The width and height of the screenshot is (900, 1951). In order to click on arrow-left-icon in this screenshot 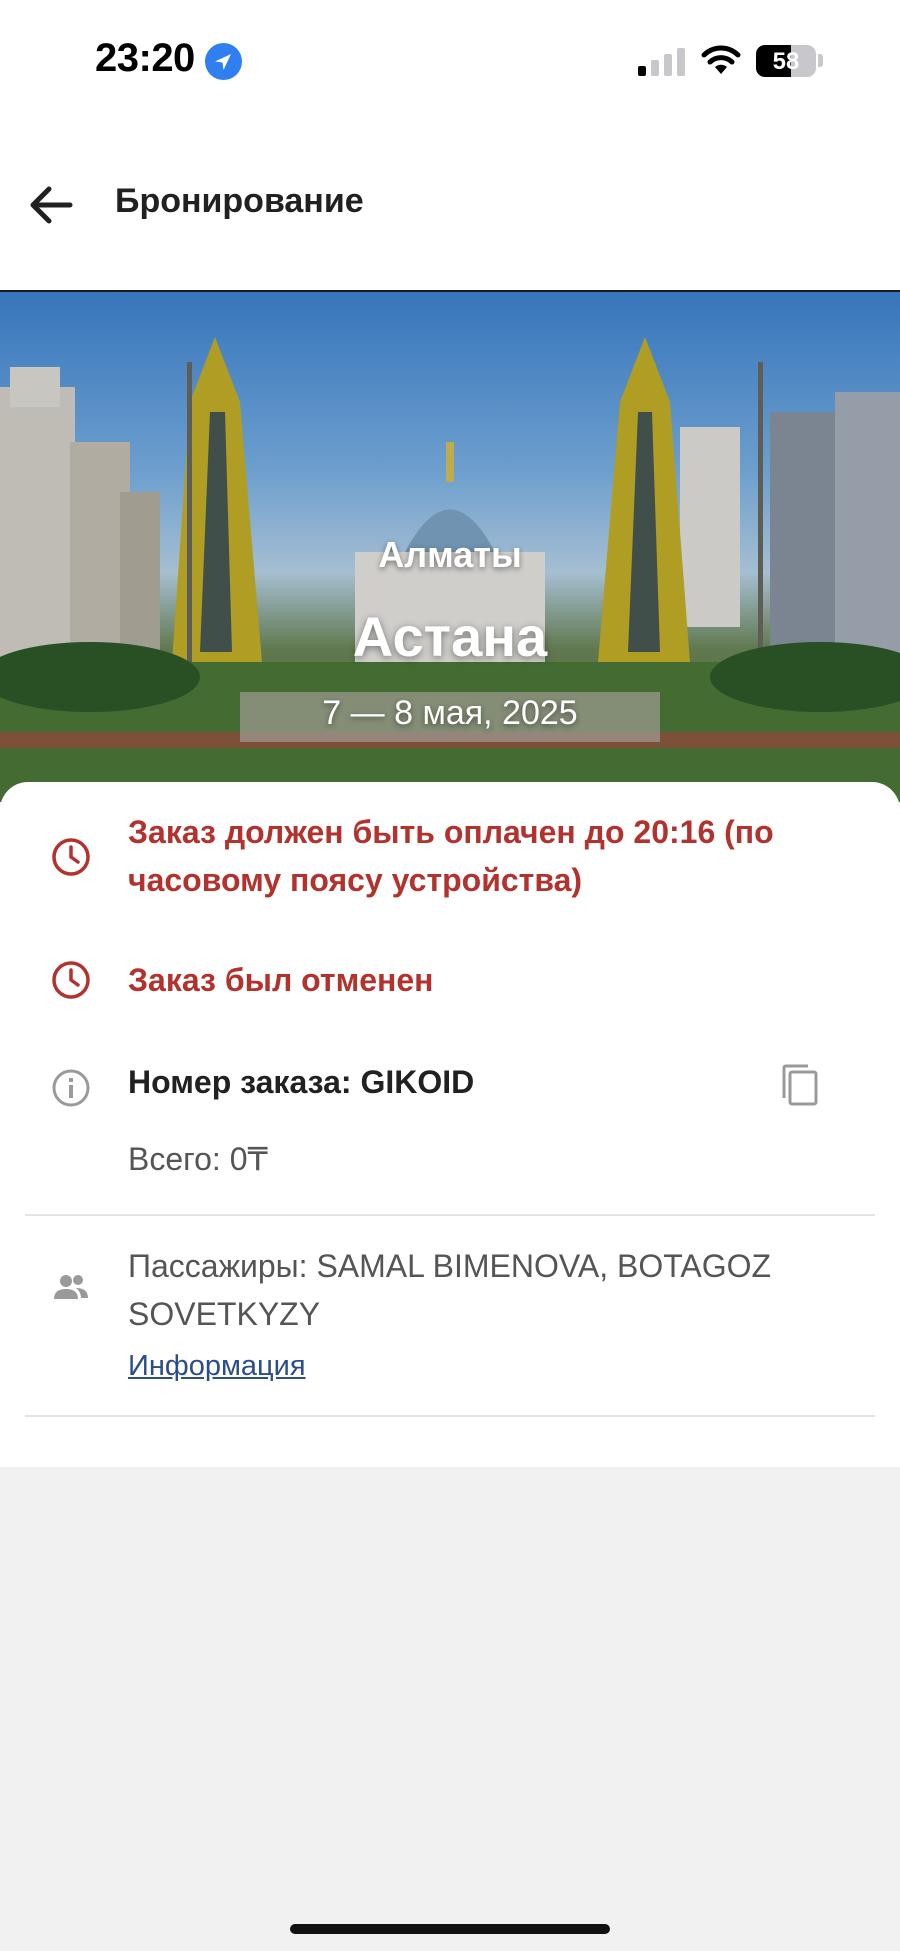, I will do `click(51, 205)`.